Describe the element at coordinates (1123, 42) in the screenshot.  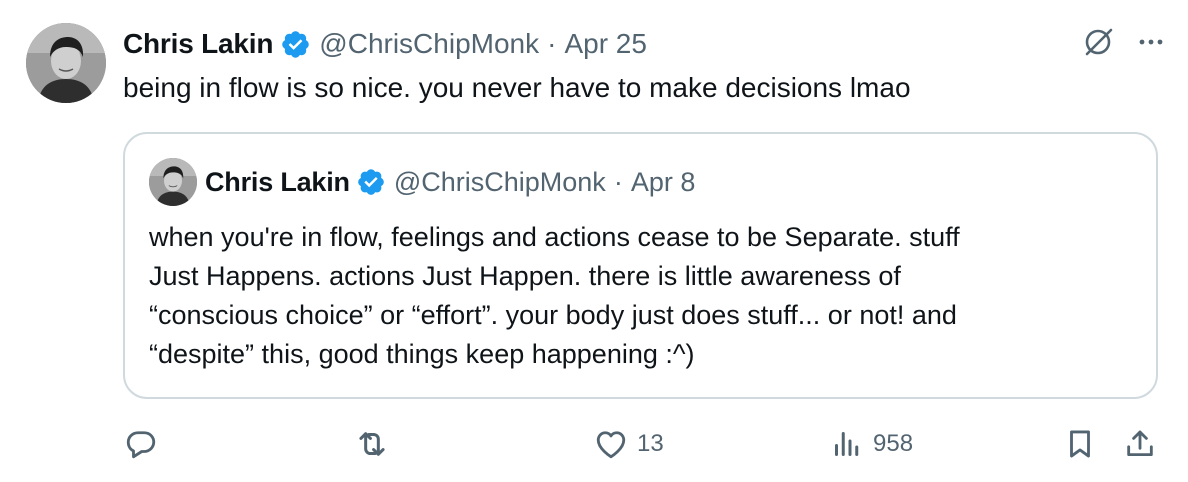
I see `top-right-icons` at that location.